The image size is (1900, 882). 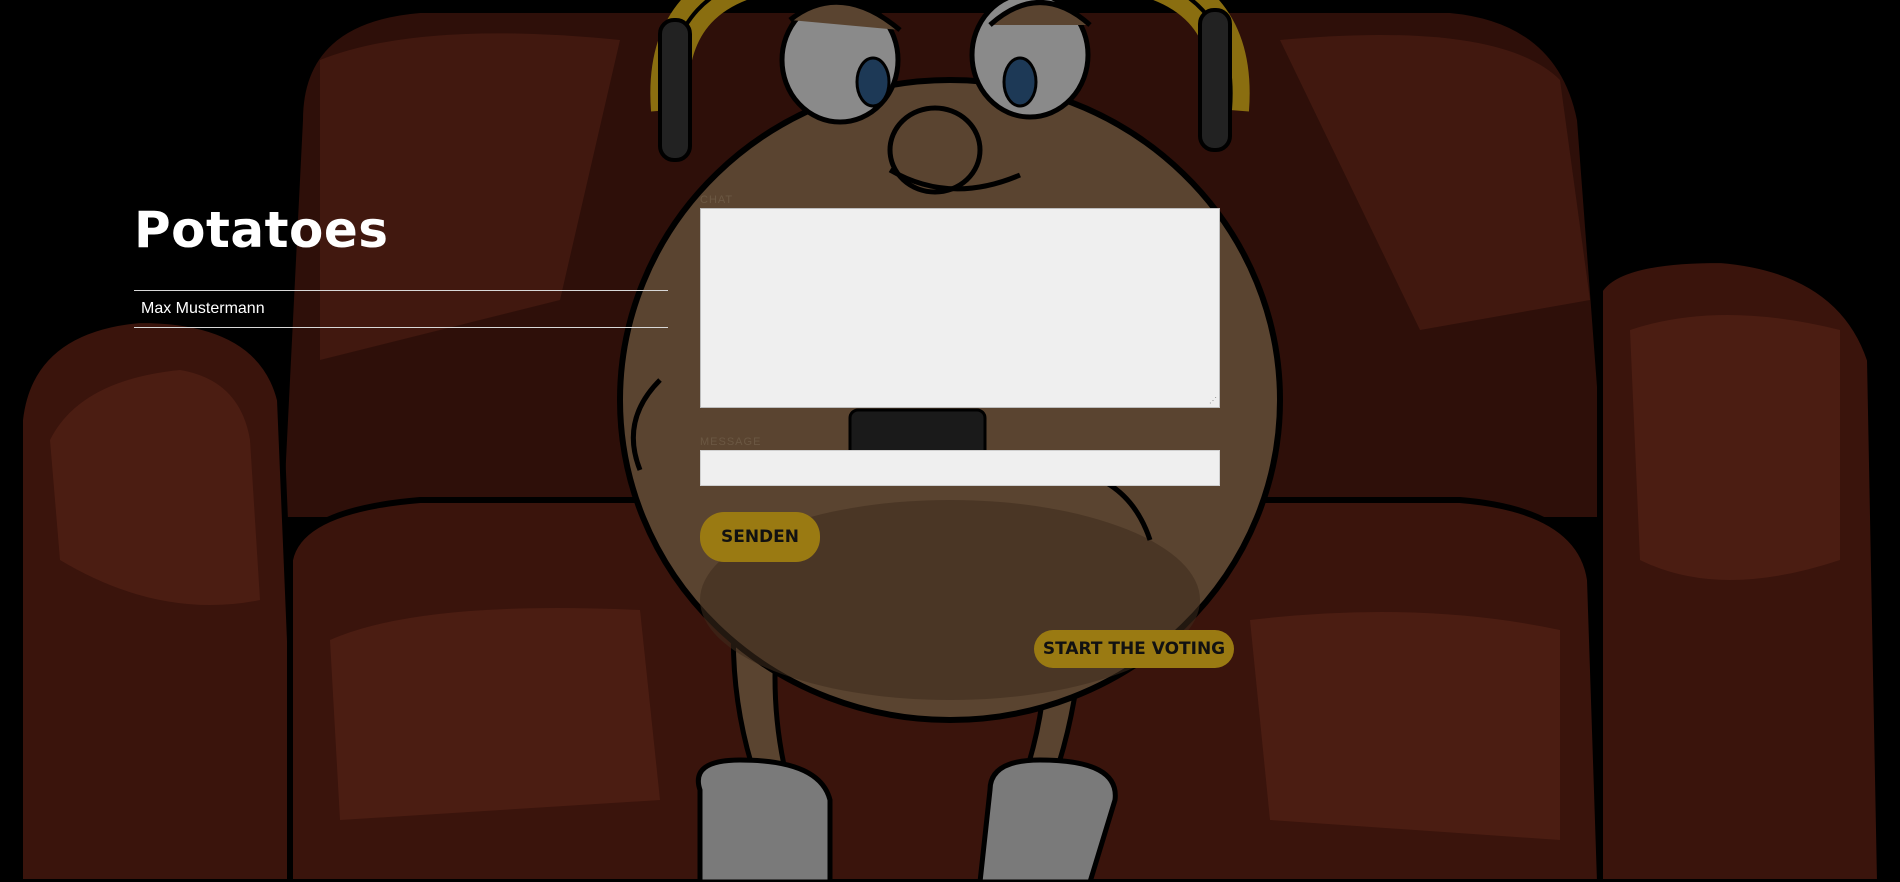 What do you see at coordinates (717, 200) in the screenshot?
I see `chat-label: Chat` at bounding box center [717, 200].